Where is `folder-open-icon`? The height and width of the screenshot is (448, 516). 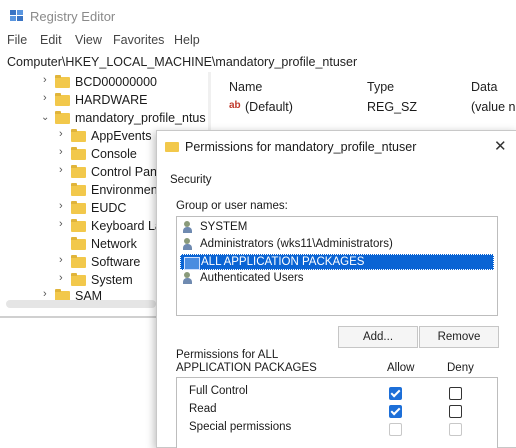 folder-open-icon is located at coordinates (62, 117).